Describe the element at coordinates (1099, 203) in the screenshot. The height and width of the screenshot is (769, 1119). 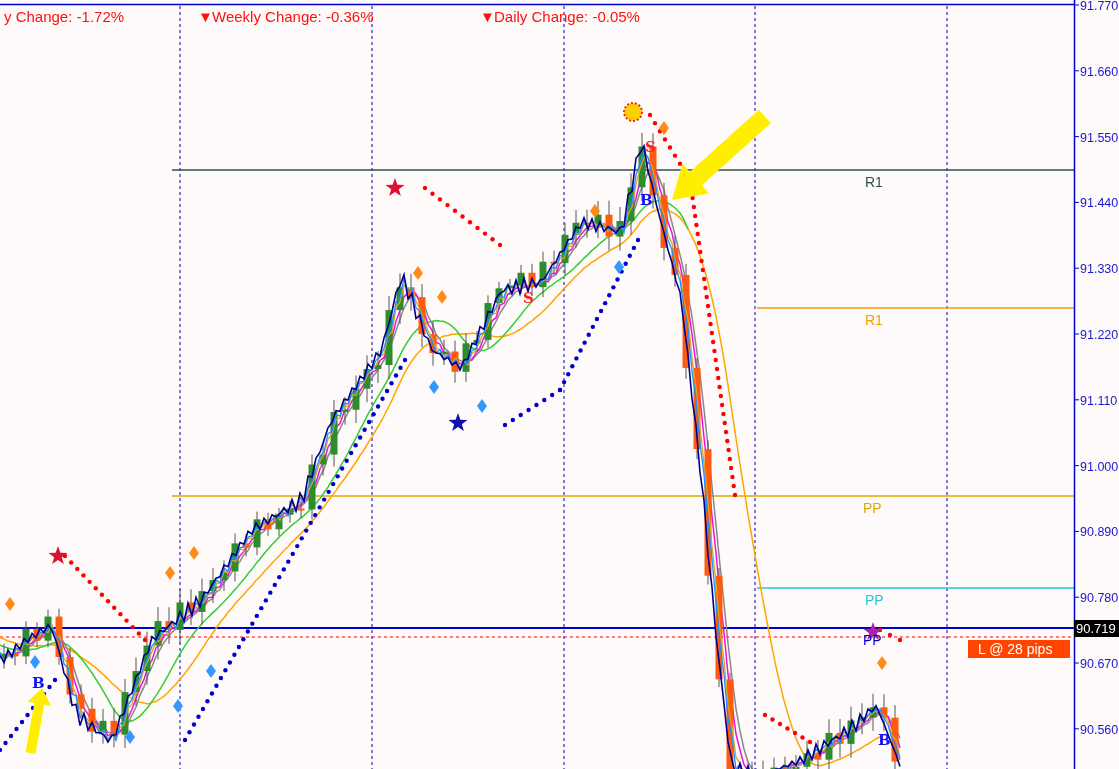
I see `price-tick-label: 91.440` at that location.